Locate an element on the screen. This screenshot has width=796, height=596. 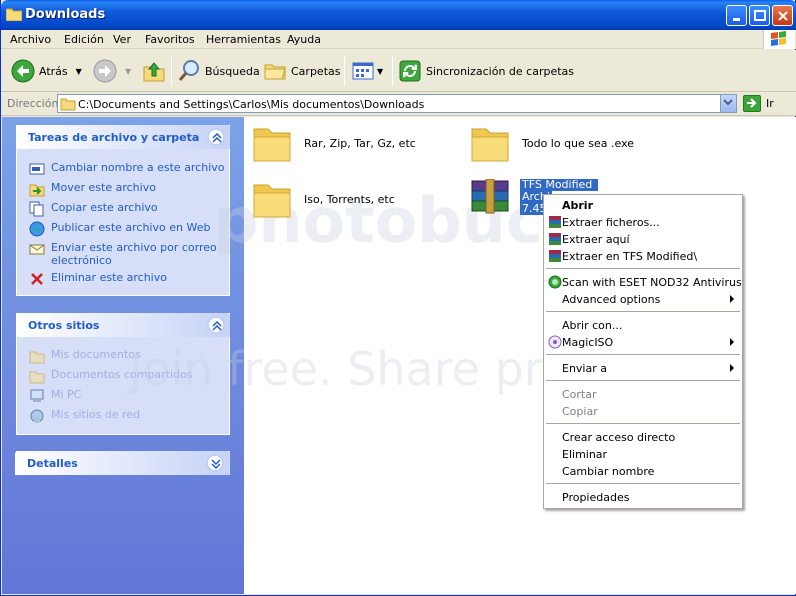
menu-advanced-options: Advanced options is located at coordinates (643, 299).